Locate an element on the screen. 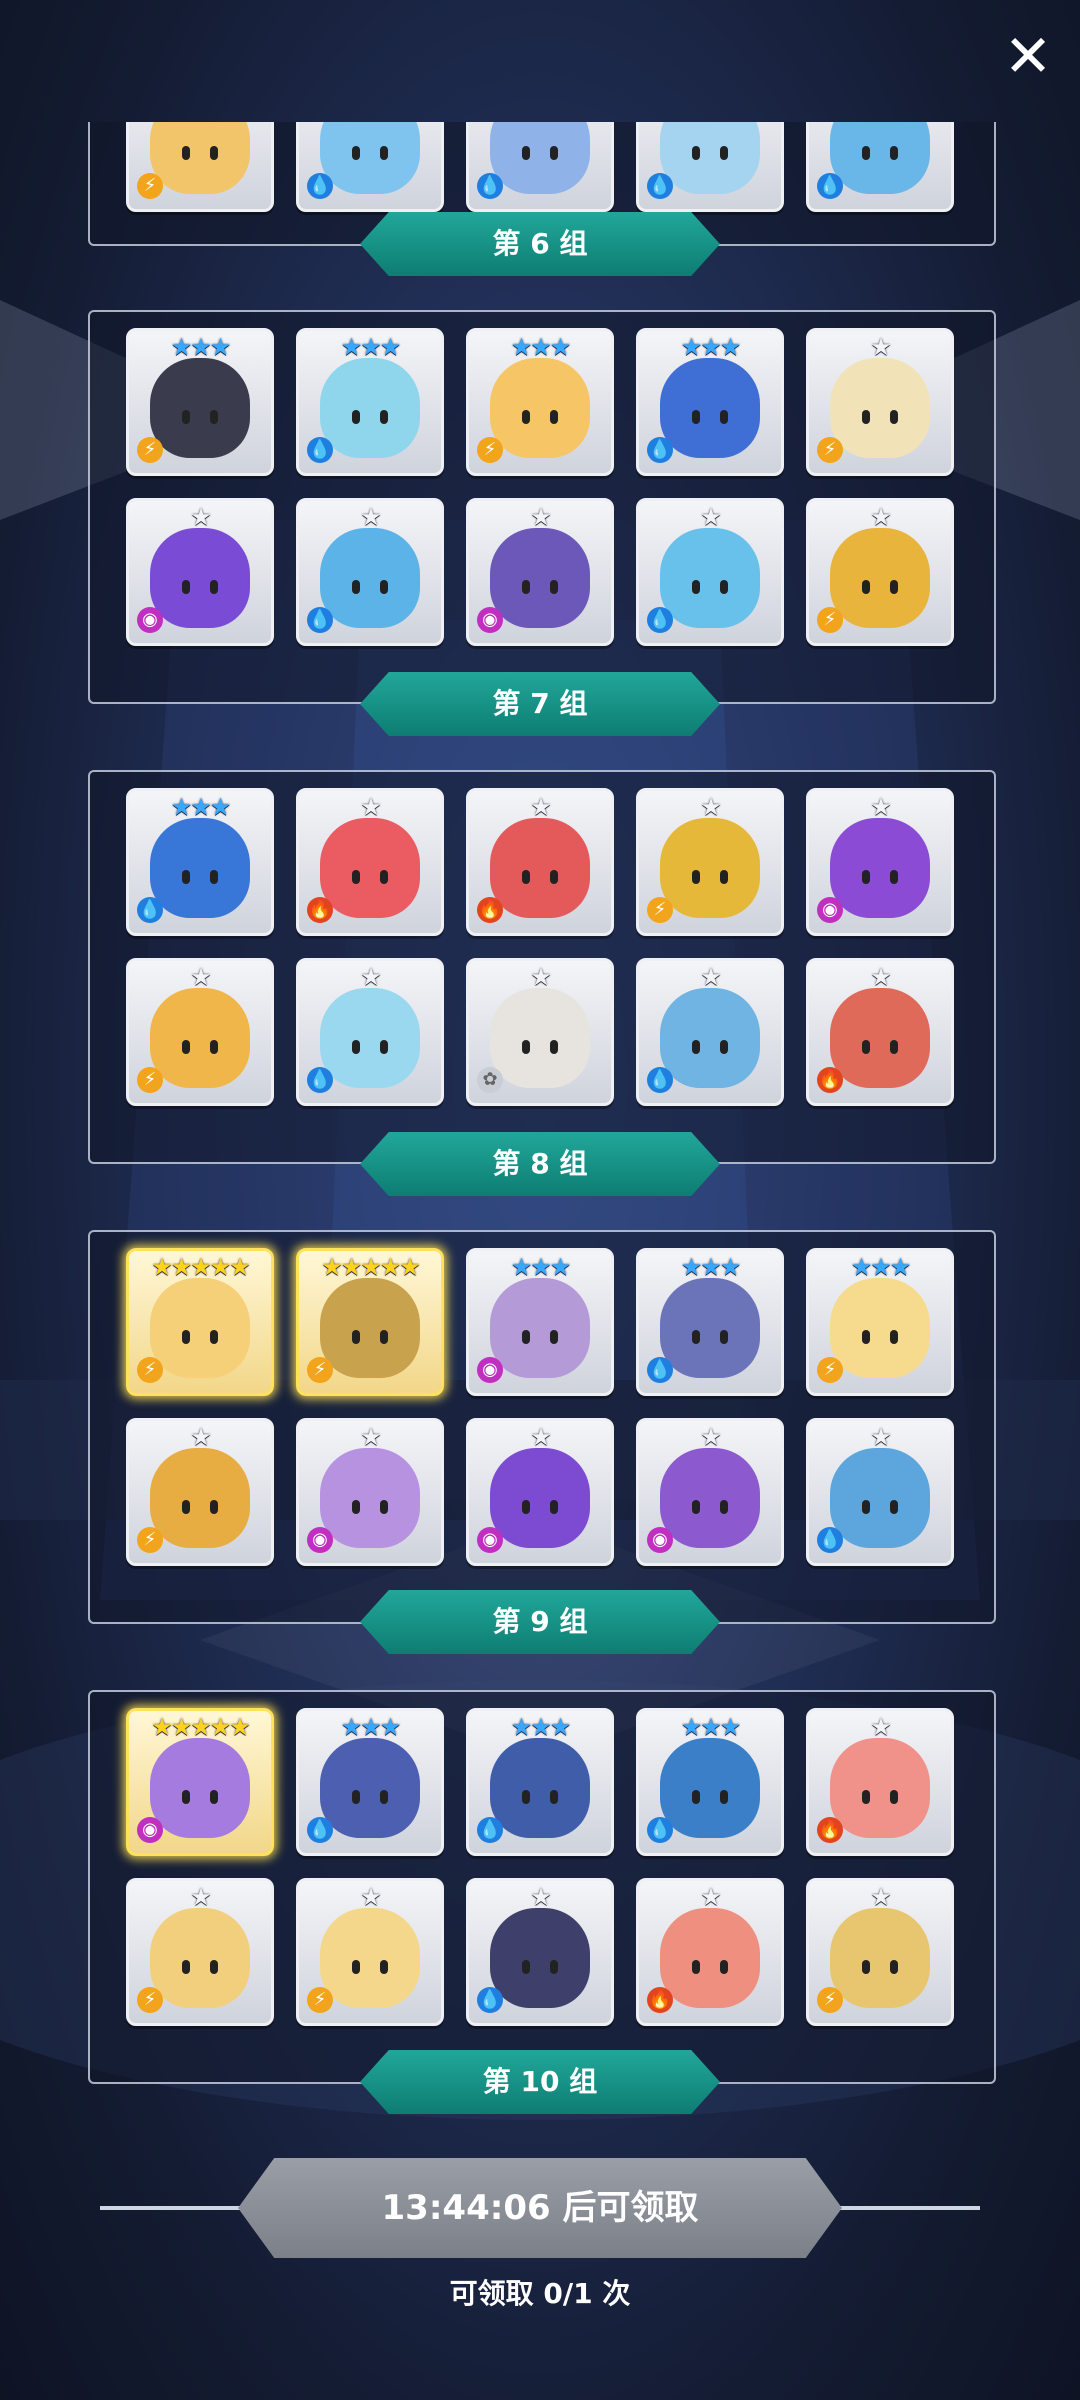 This screenshot has height=2400, width=1080. hero-card-red-totem: ★ 🔥 is located at coordinates (880, 1032).